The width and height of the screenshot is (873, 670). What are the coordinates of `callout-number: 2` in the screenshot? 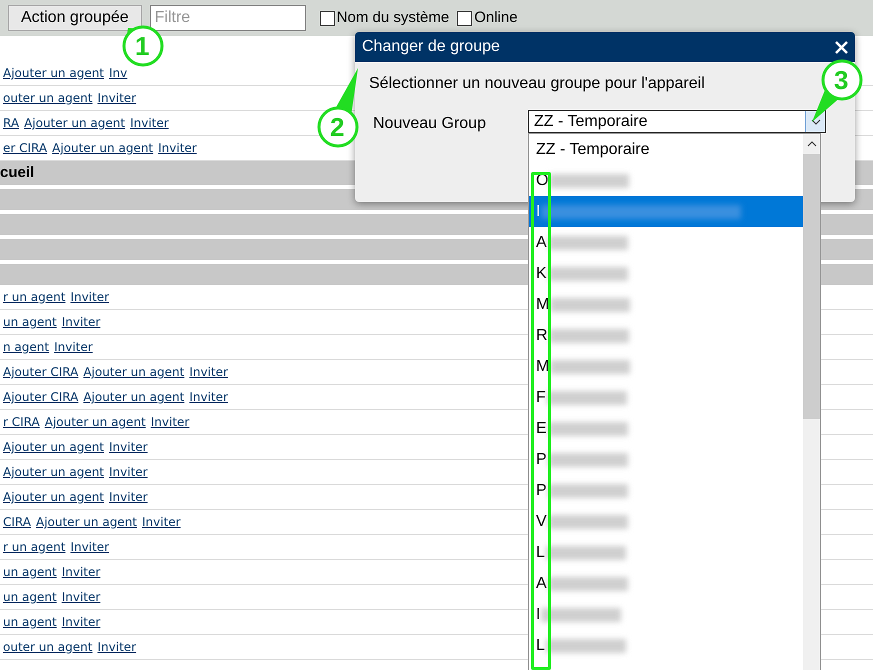 It's located at (337, 127).